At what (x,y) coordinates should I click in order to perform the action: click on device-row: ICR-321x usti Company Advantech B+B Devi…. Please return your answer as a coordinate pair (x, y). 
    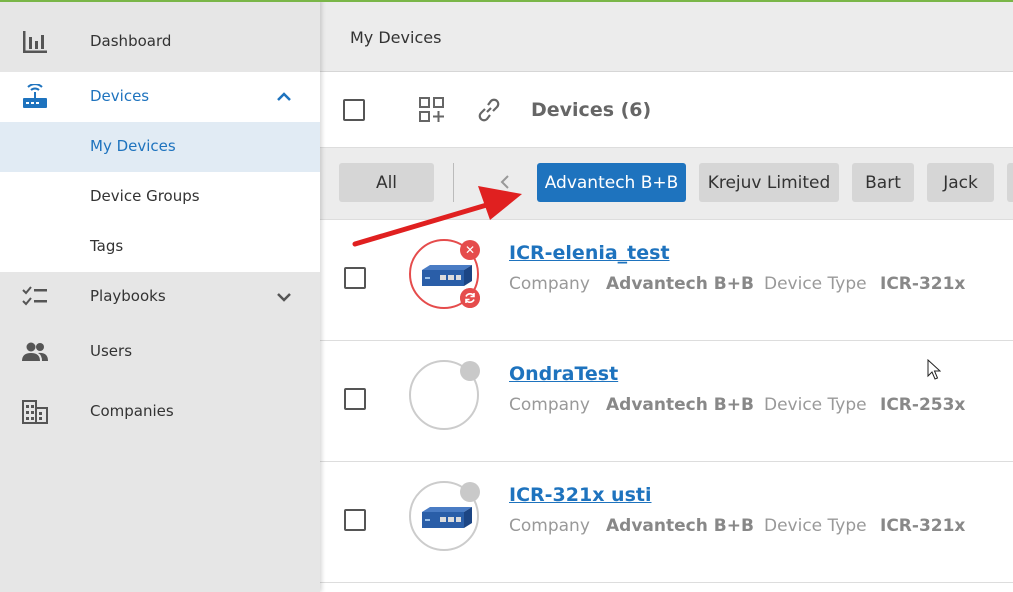
    Looking at the image, I should click on (666, 522).